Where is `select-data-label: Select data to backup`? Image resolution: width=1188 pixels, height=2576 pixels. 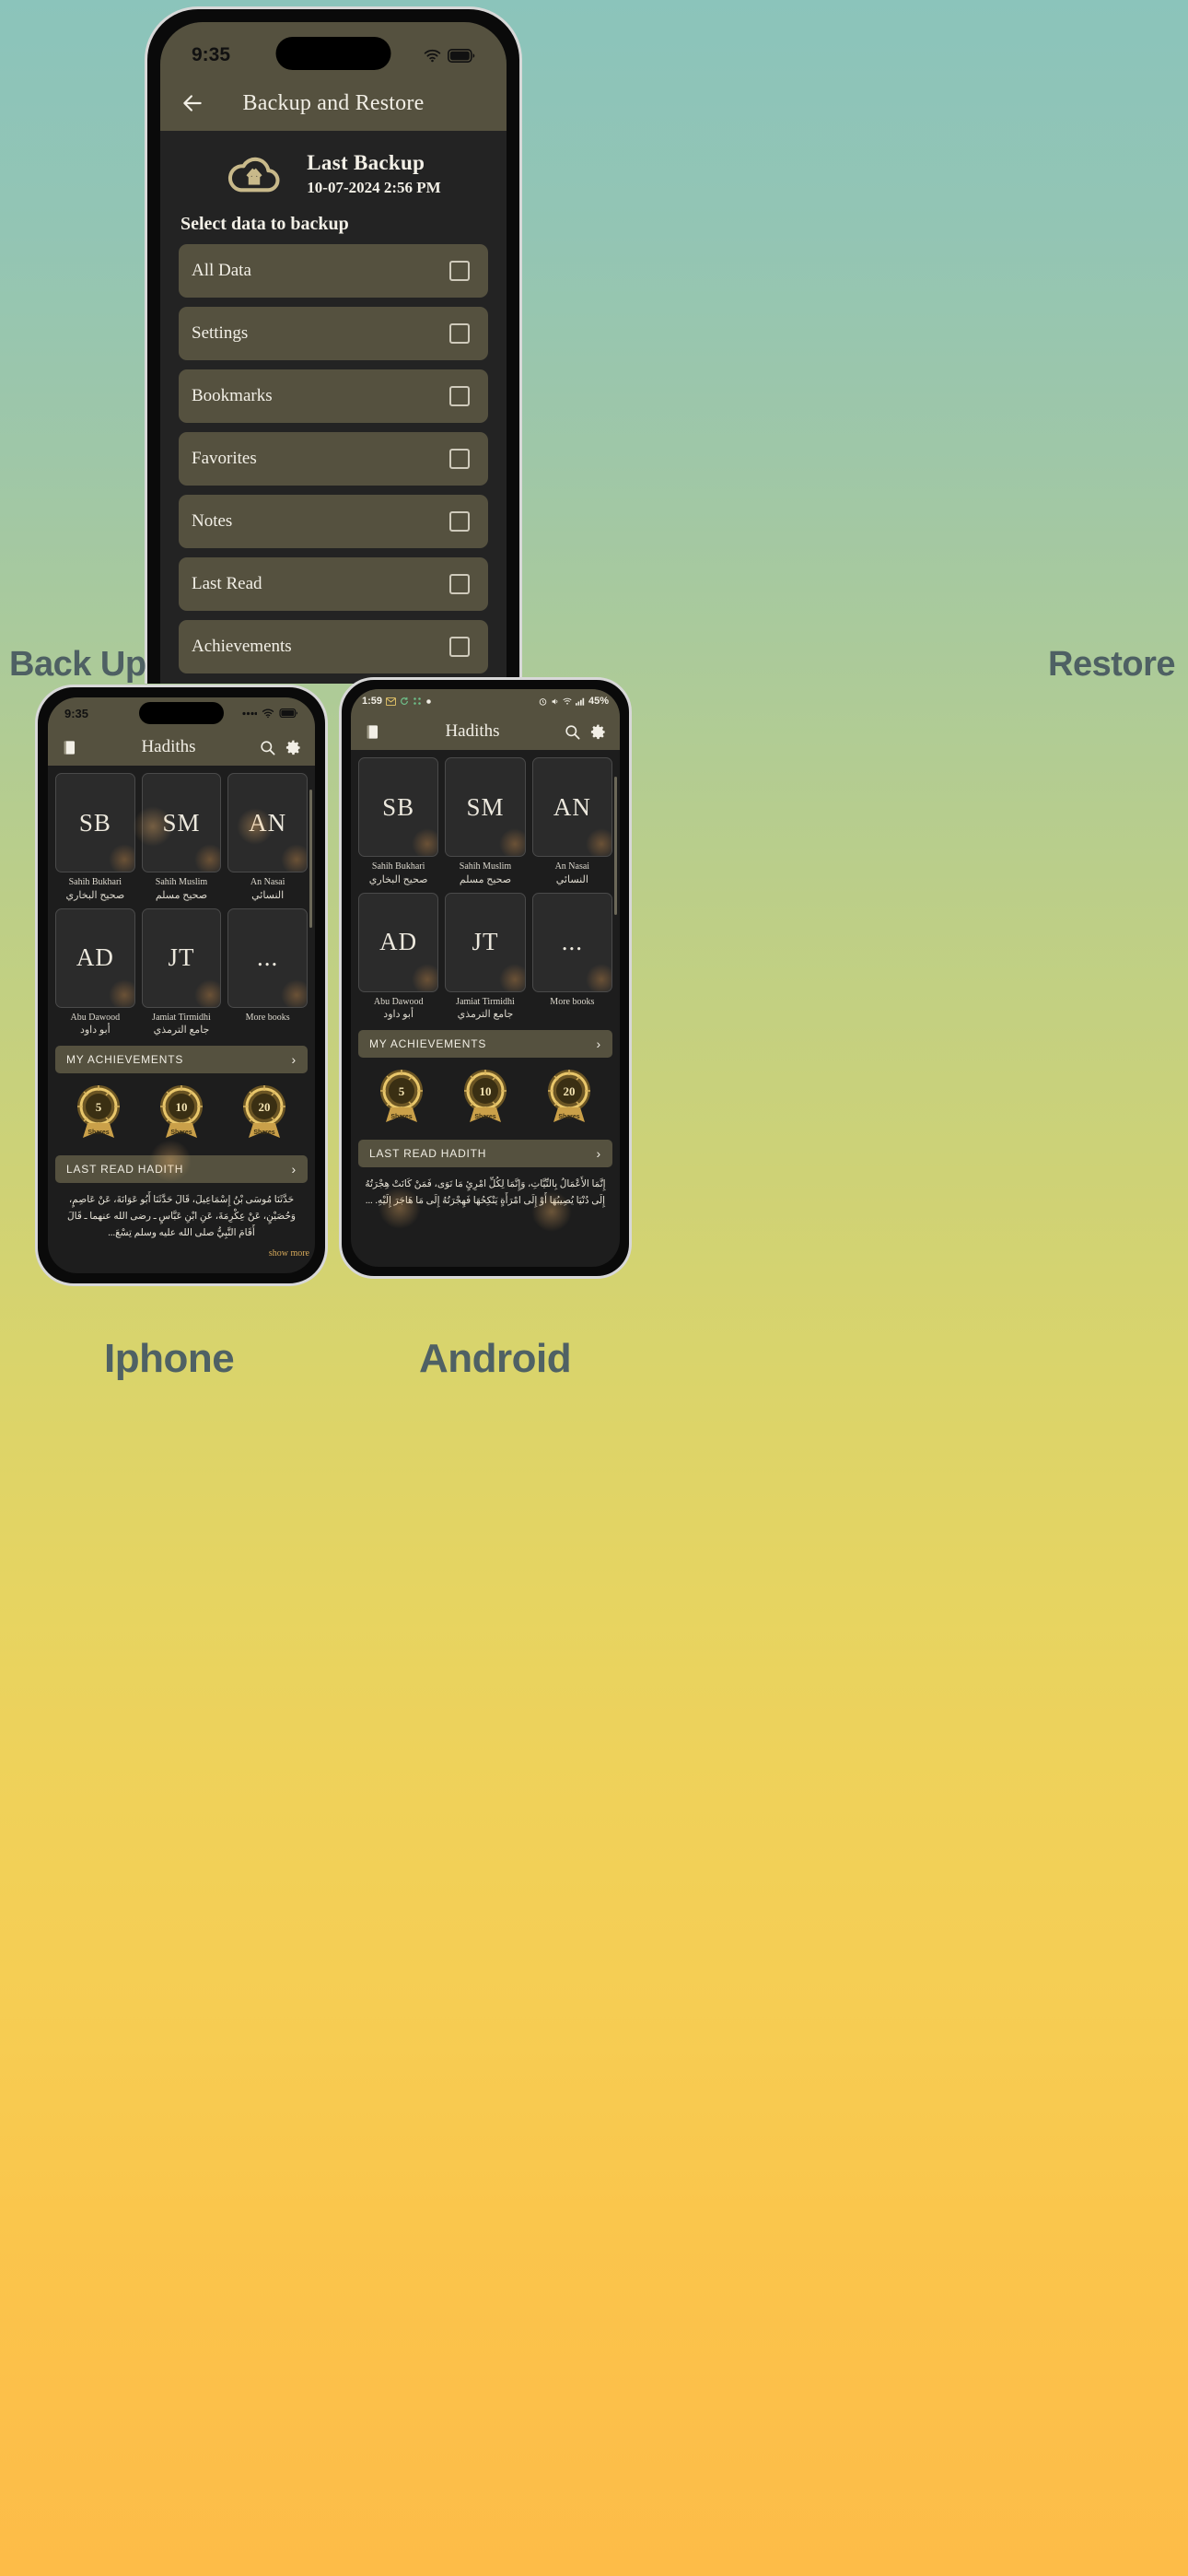 select-data-label: Select data to backup is located at coordinates (265, 224).